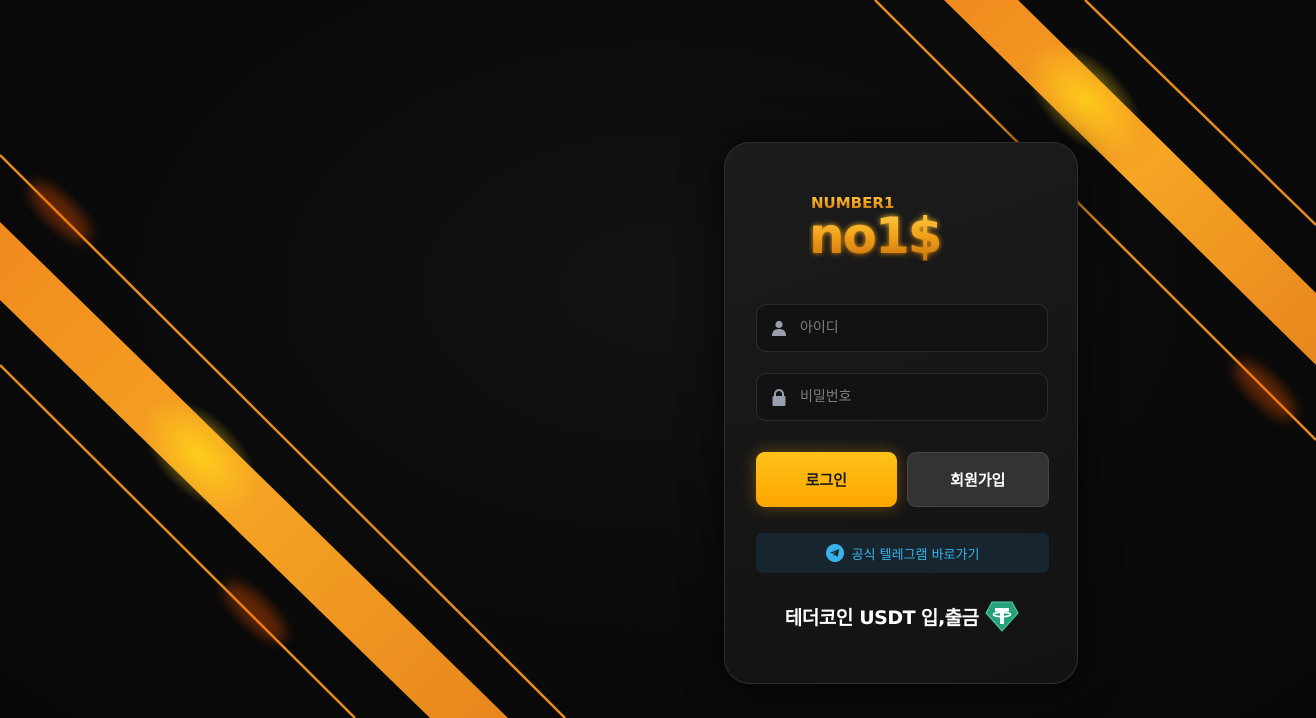 This screenshot has width=1316, height=718. What do you see at coordinates (779, 328) in the screenshot?
I see `user-icon` at bounding box center [779, 328].